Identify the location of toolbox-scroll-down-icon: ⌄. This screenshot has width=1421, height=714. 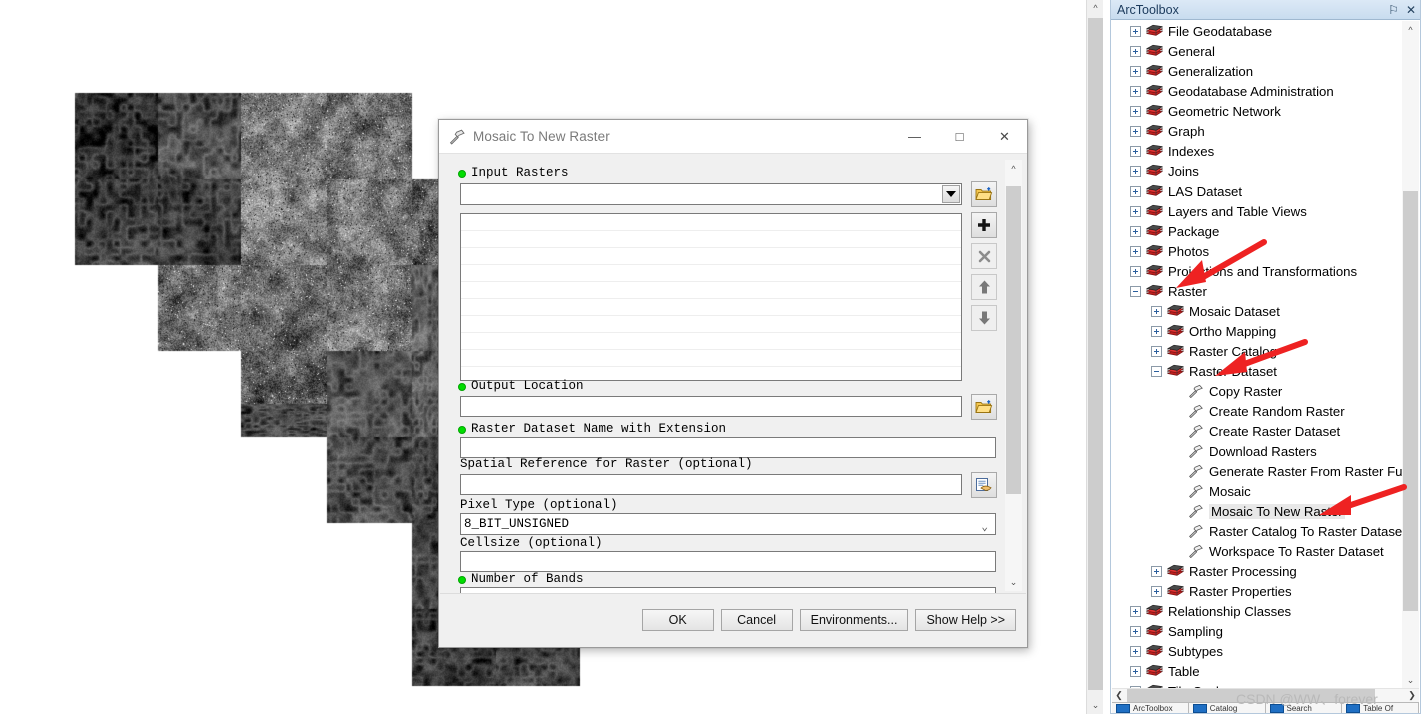
(1410, 680).